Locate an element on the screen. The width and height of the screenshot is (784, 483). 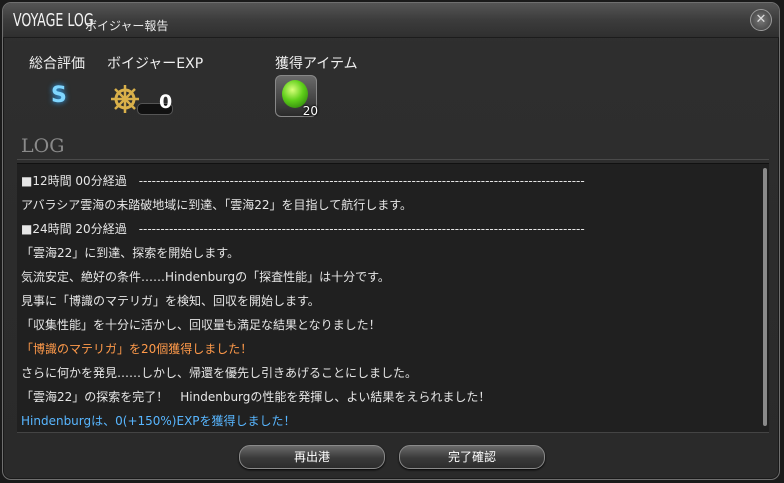
exp-value: 0 is located at coordinates (166, 102).